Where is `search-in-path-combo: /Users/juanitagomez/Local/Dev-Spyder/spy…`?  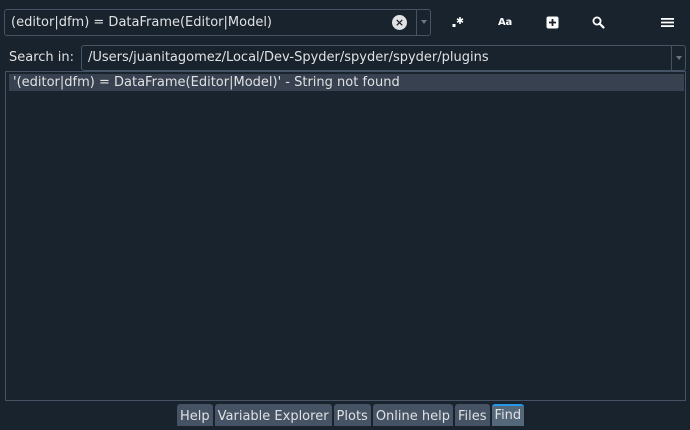 search-in-path-combo: /Users/juanitagomez/Local/Dev-Spyder/spy… is located at coordinates (383, 58).